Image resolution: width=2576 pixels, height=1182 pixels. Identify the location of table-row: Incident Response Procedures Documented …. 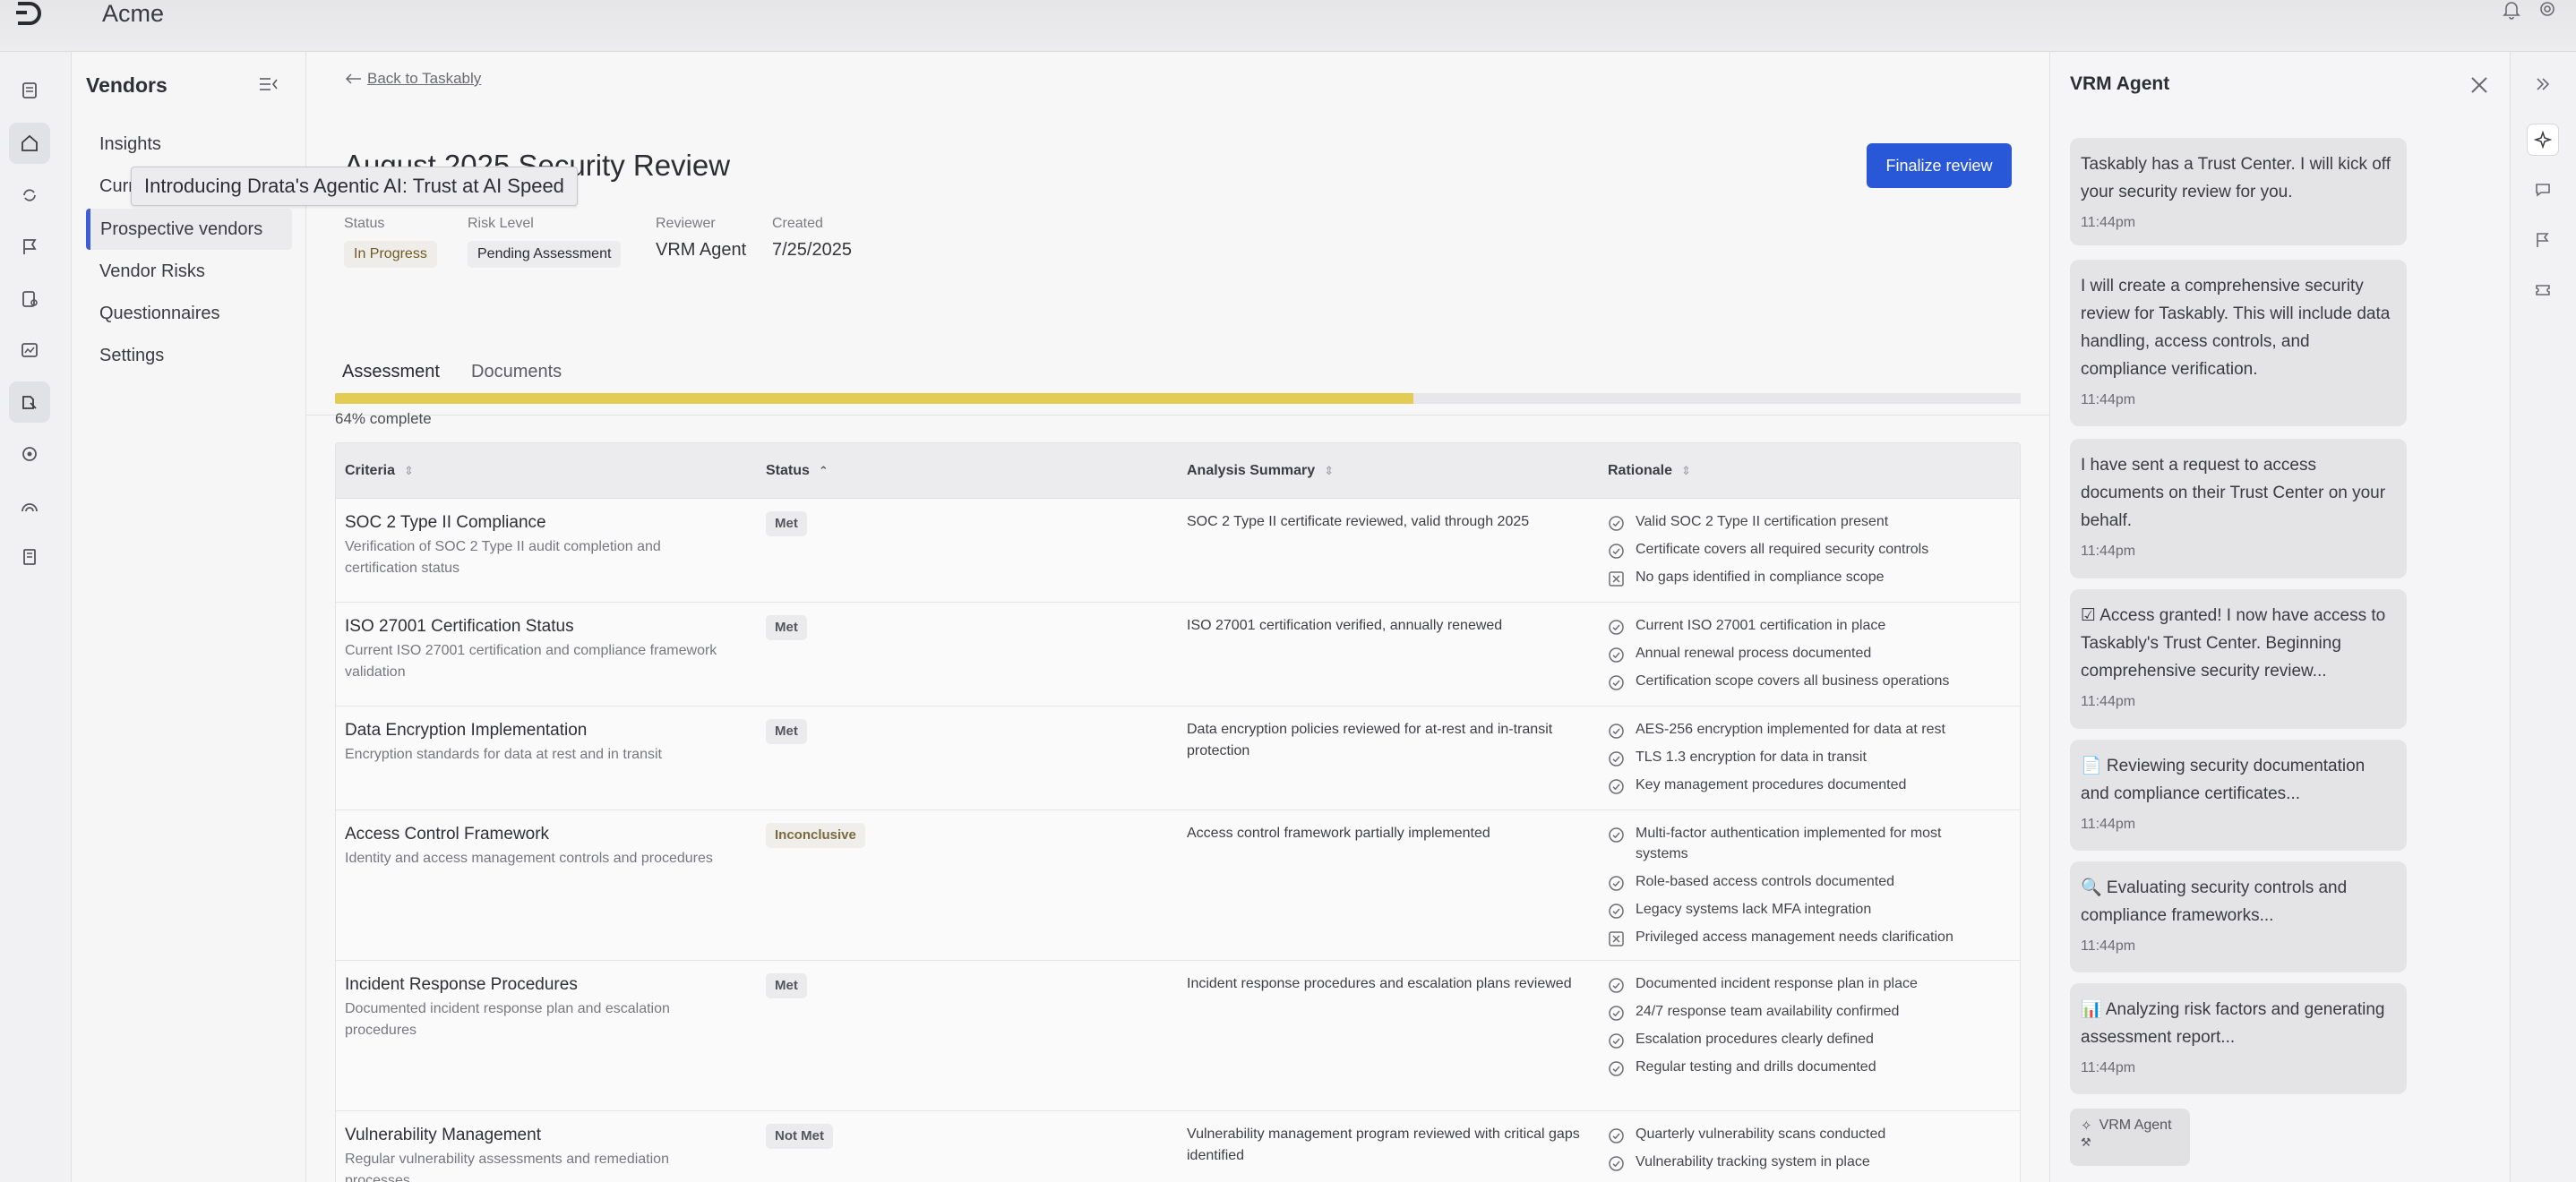
(1178, 1036).